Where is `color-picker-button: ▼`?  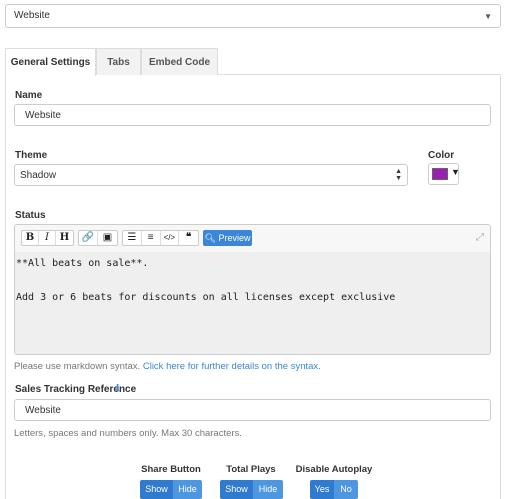
color-picker-button: ▼ is located at coordinates (444, 174).